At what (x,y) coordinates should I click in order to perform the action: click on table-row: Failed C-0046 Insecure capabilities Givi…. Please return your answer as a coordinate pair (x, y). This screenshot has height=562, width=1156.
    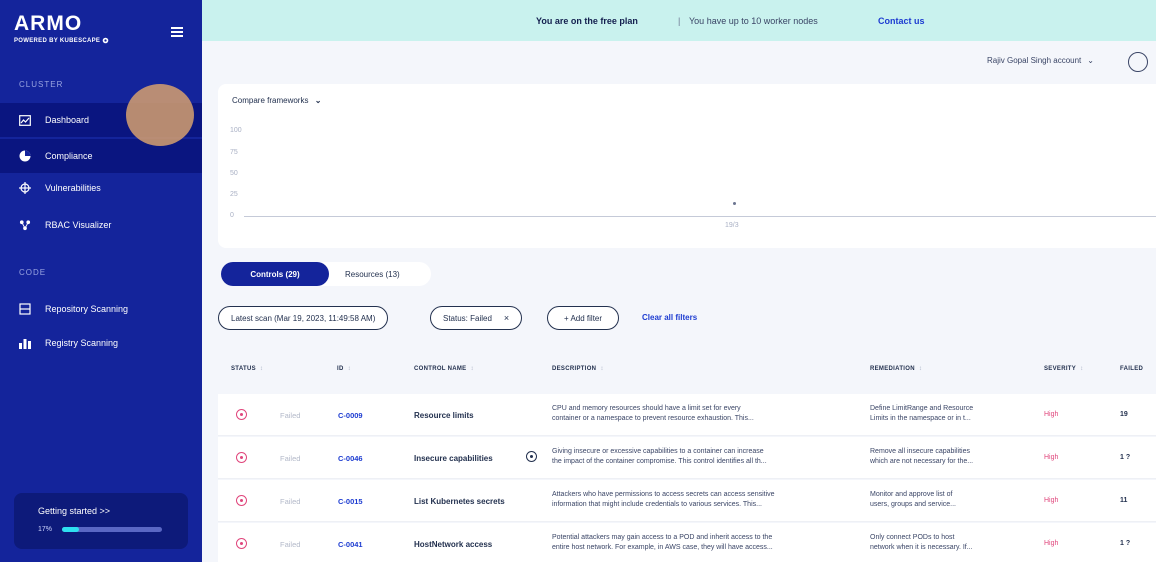
    Looking at the image, I should click on (687, 458).